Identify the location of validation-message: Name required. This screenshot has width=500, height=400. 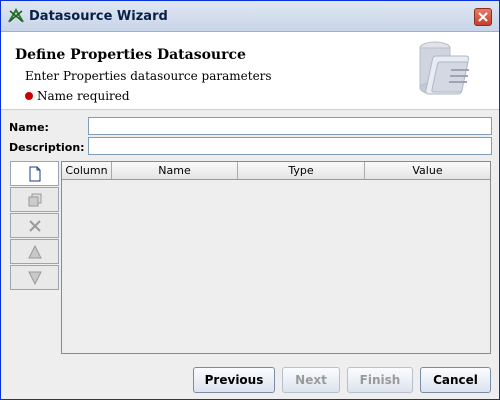
(77, 96).